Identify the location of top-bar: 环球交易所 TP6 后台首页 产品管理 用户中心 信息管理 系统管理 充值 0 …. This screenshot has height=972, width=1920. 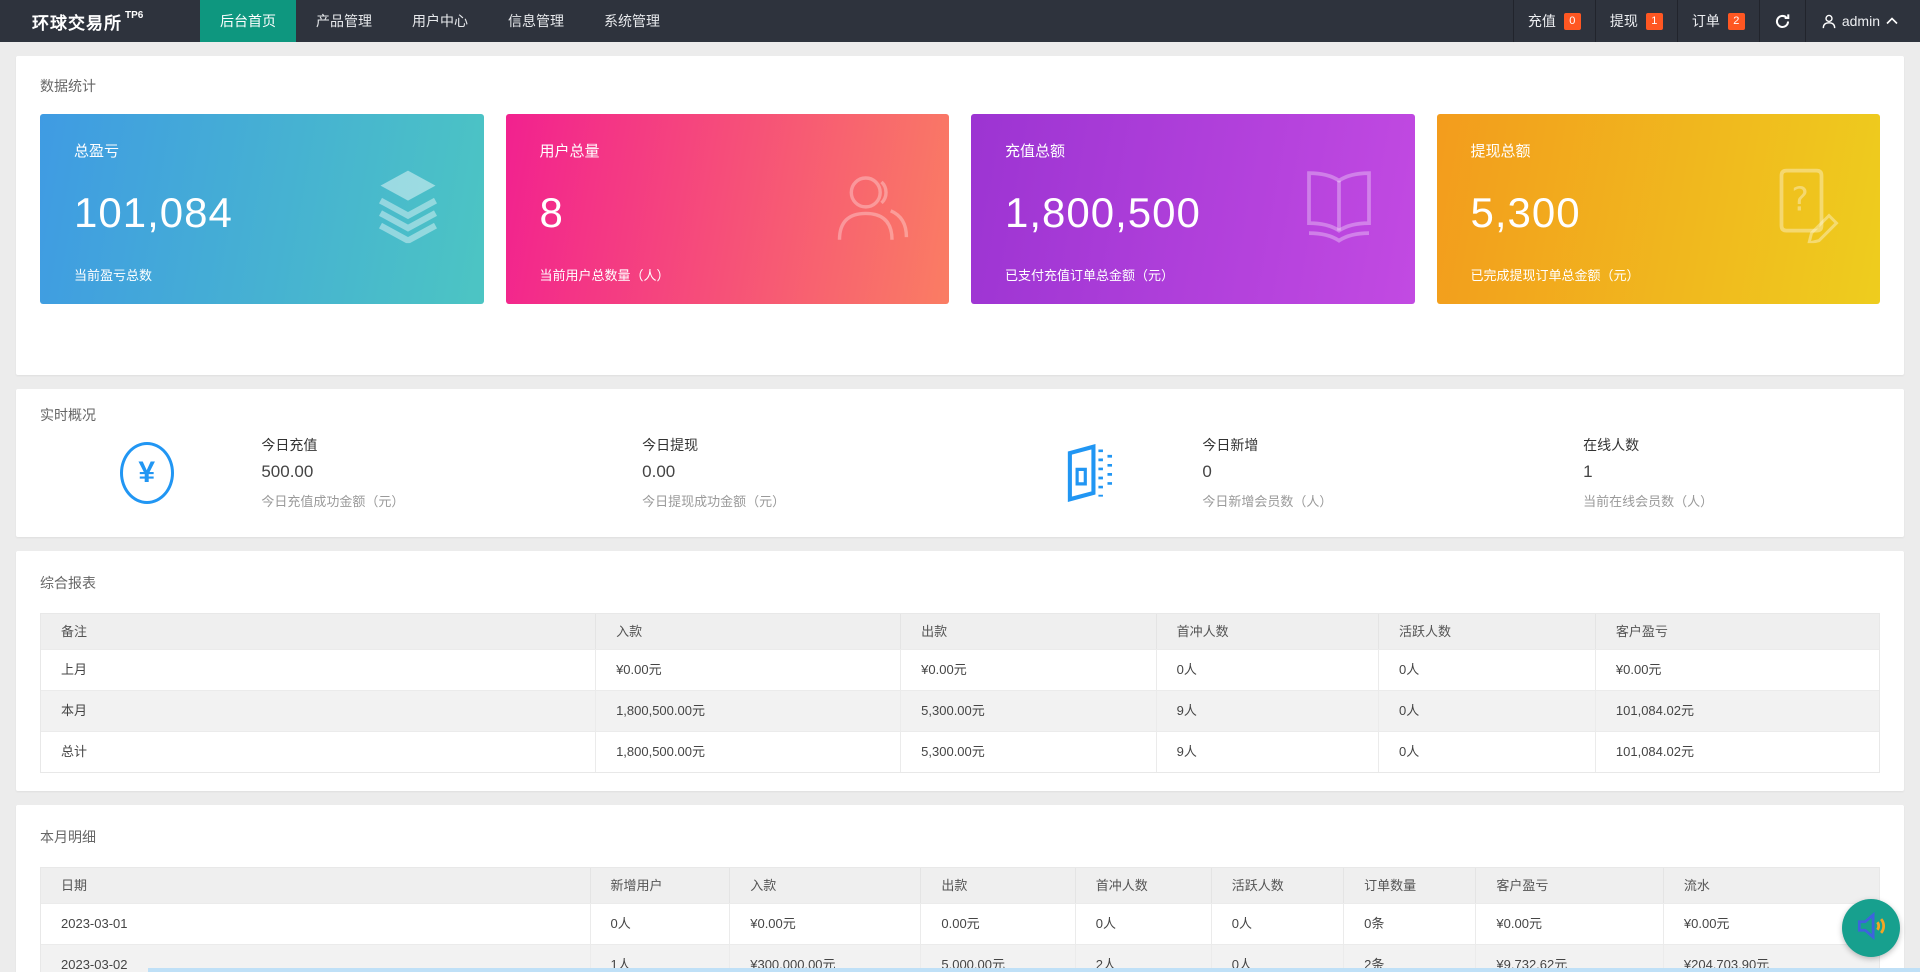
(960, 21).